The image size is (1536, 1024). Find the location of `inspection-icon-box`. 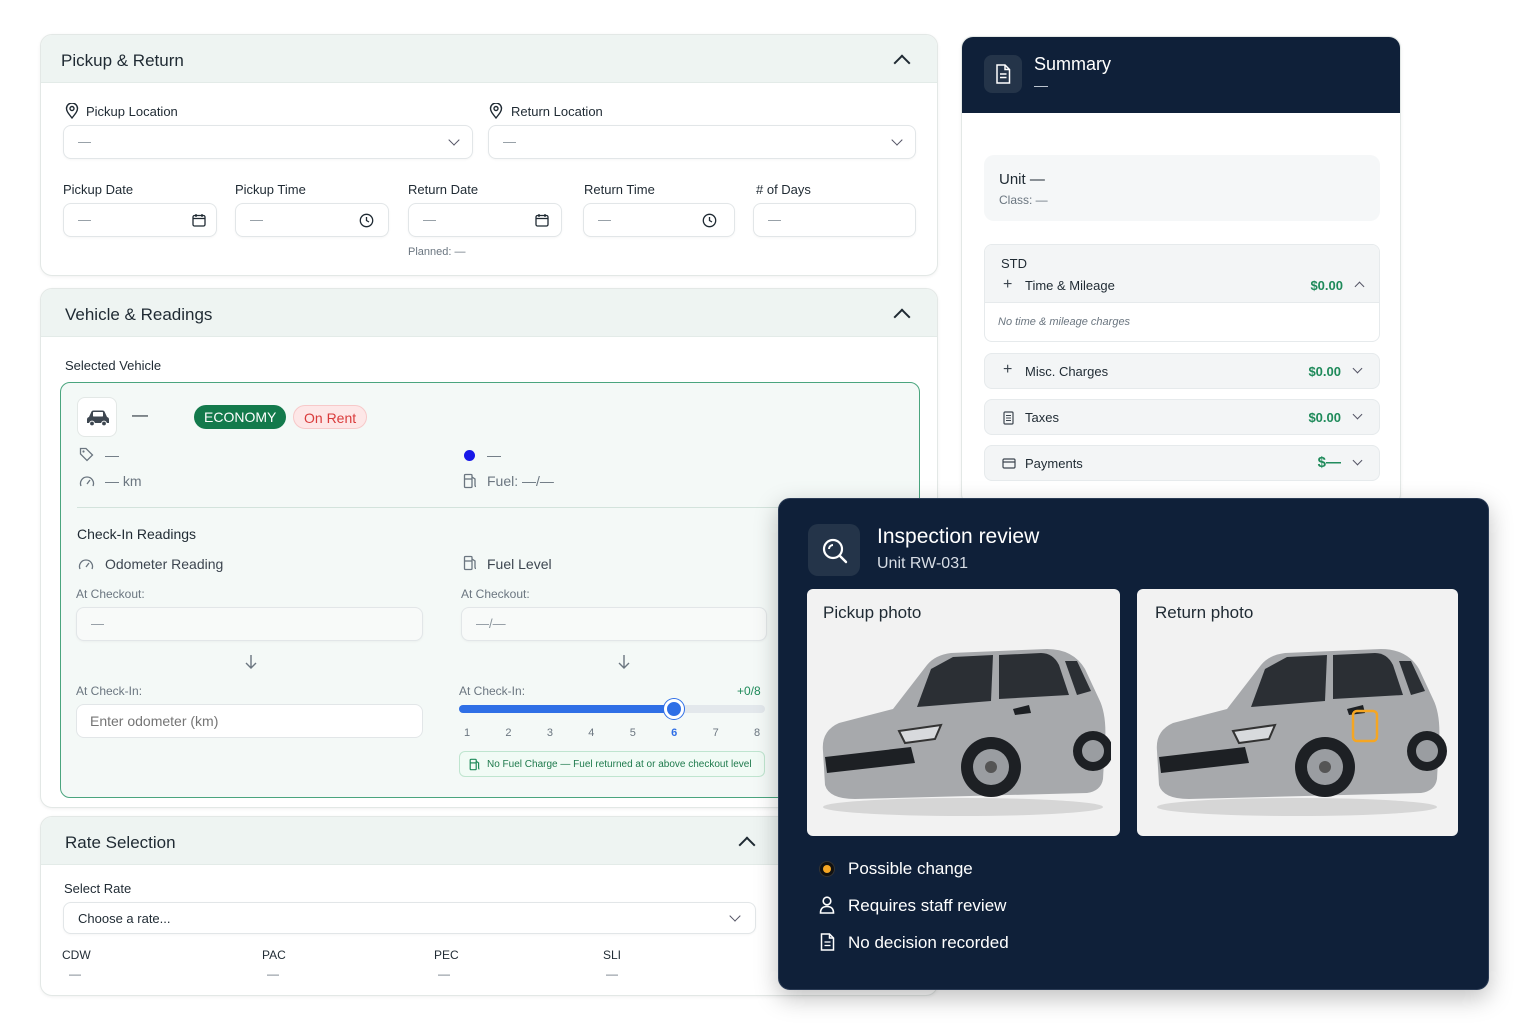

inspection-icon-box is located at coordinates (834, 550).